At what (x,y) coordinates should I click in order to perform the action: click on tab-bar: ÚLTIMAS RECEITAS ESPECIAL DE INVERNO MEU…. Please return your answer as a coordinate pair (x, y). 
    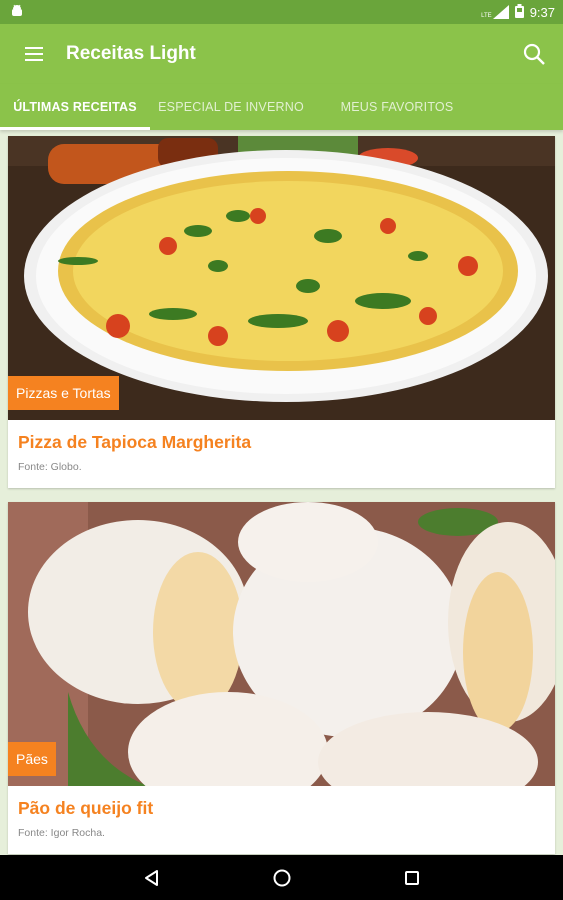
    Looking at the image, I should click on (281, 107).